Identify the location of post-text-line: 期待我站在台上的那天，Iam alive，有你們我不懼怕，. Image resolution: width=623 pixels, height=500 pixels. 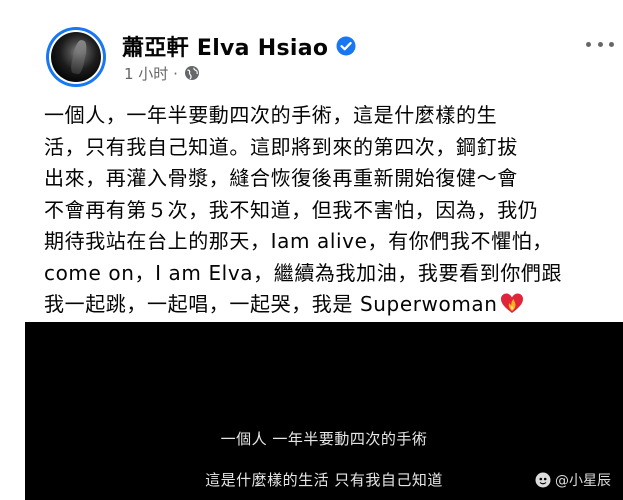
(298, 241).